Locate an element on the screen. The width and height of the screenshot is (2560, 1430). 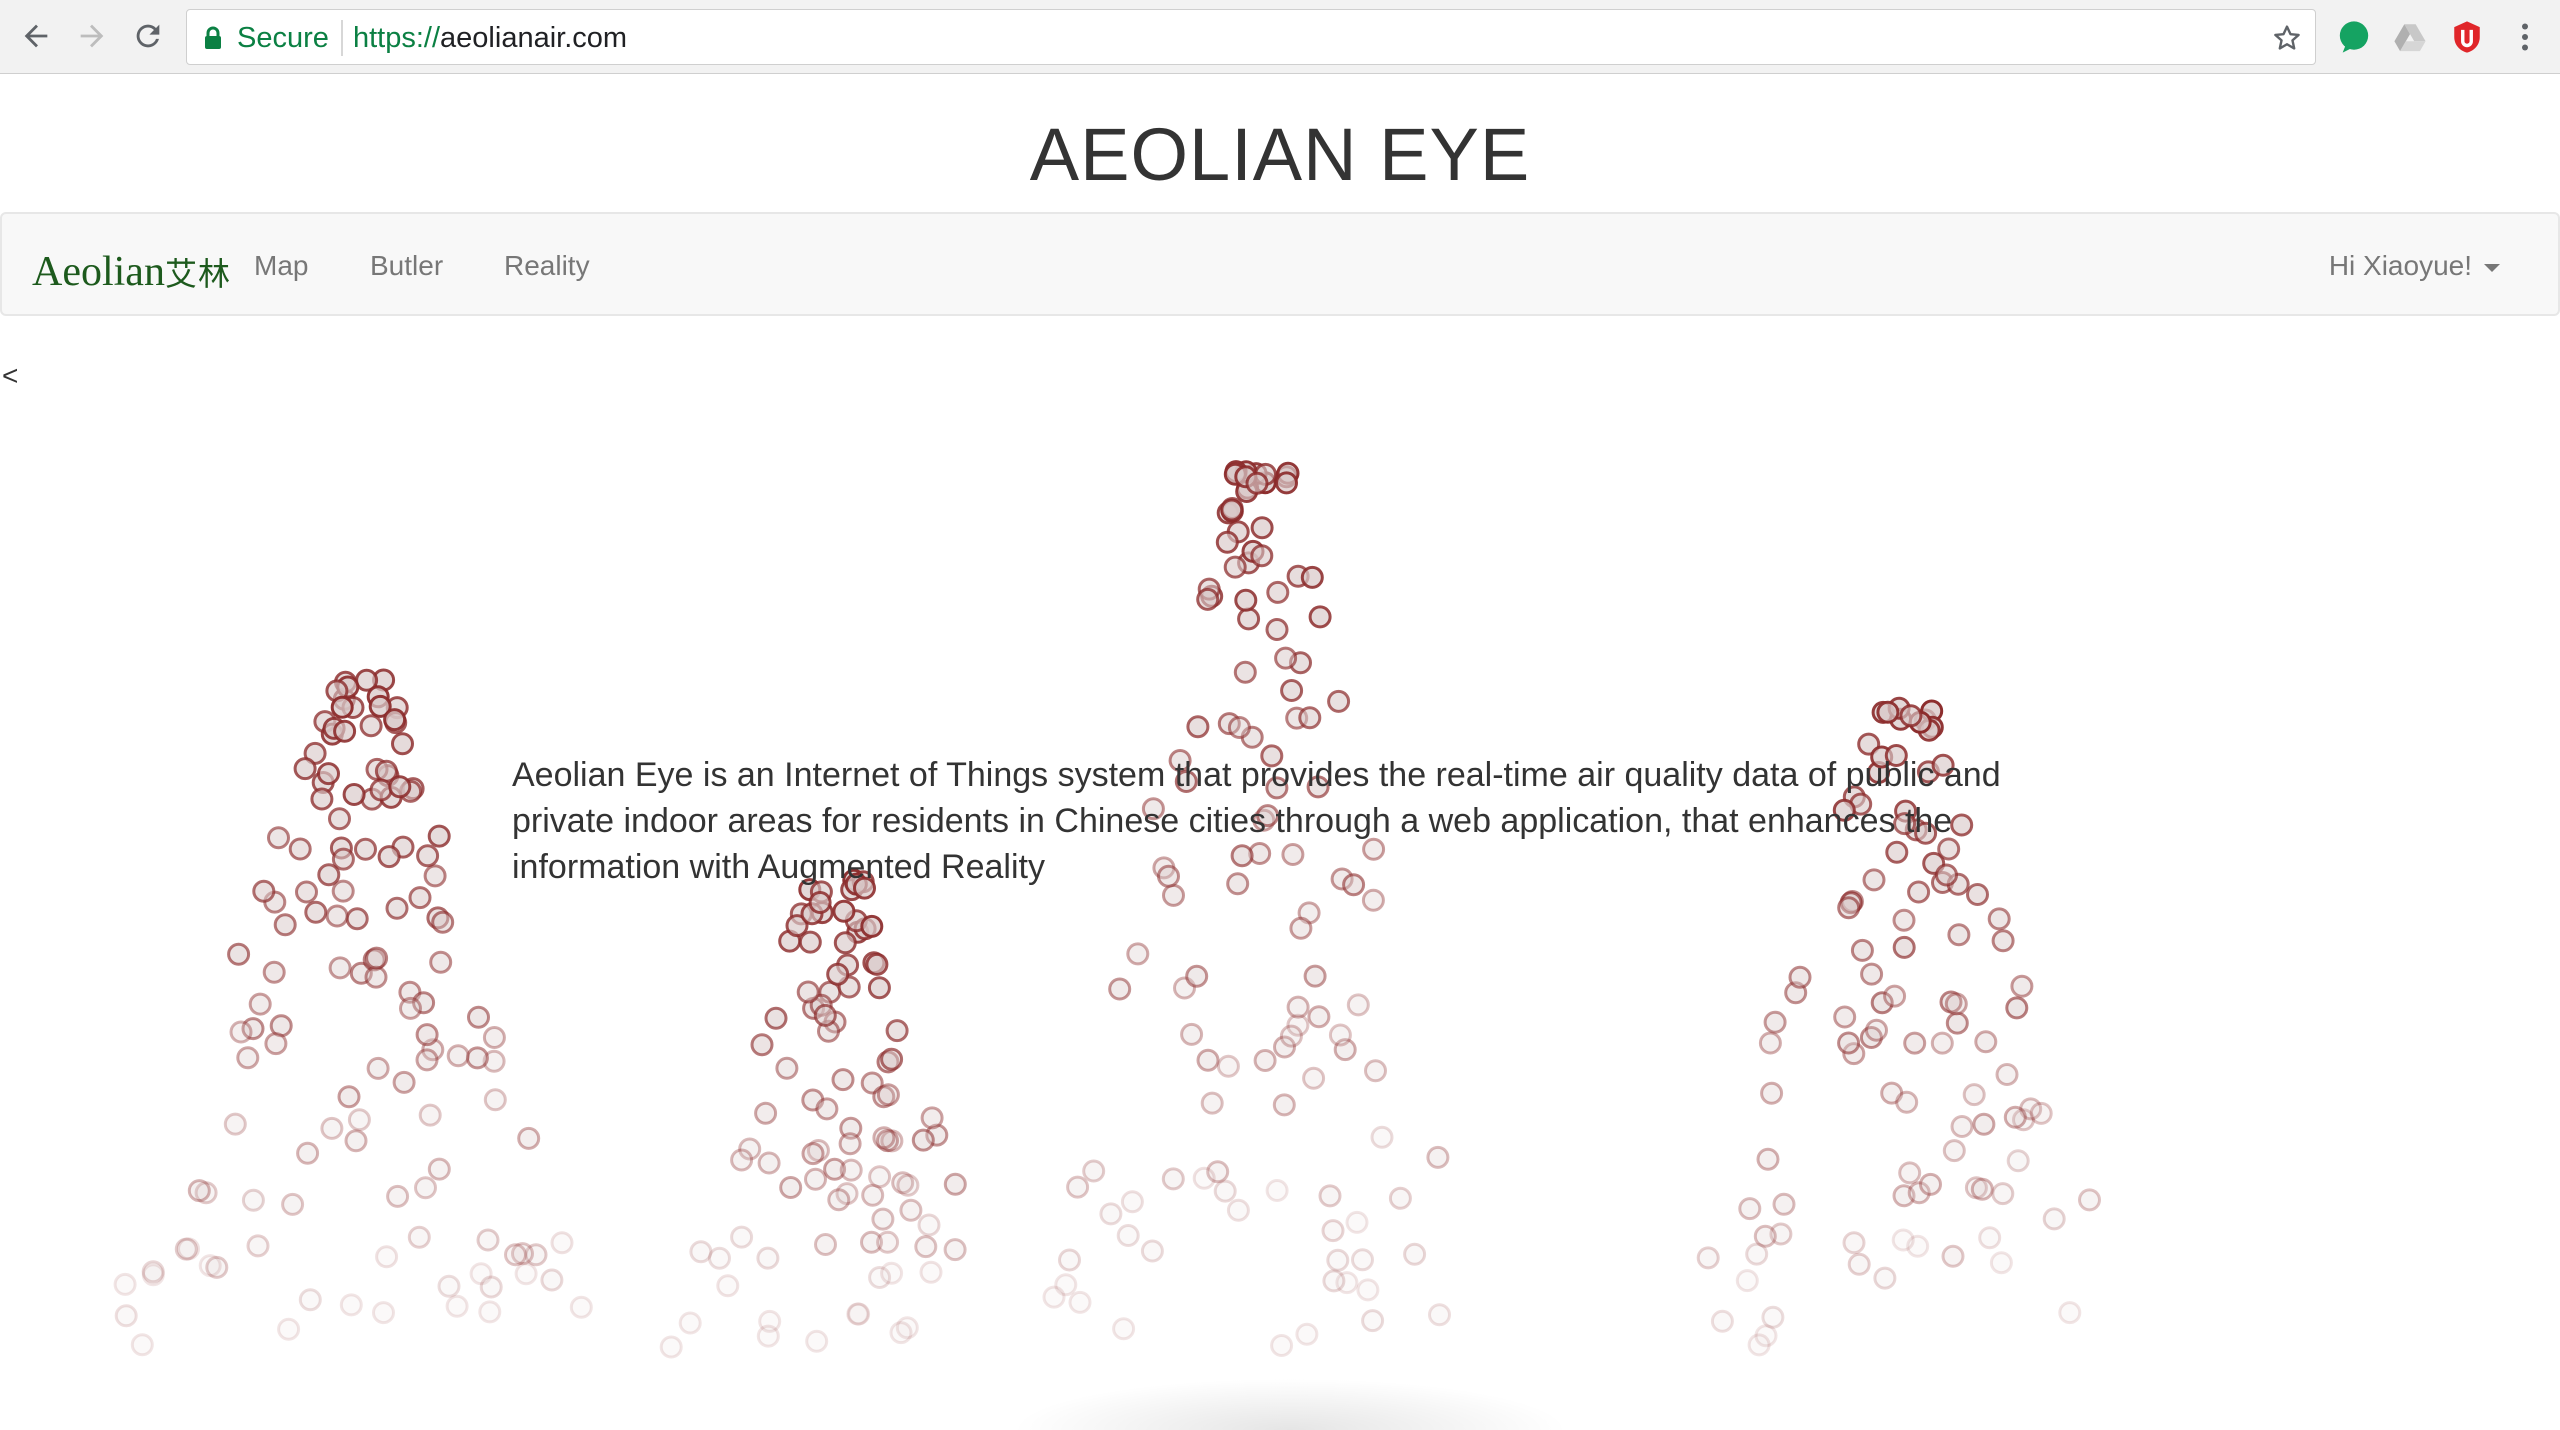
forward-arrow-icon is located at coordinates (92, 36).